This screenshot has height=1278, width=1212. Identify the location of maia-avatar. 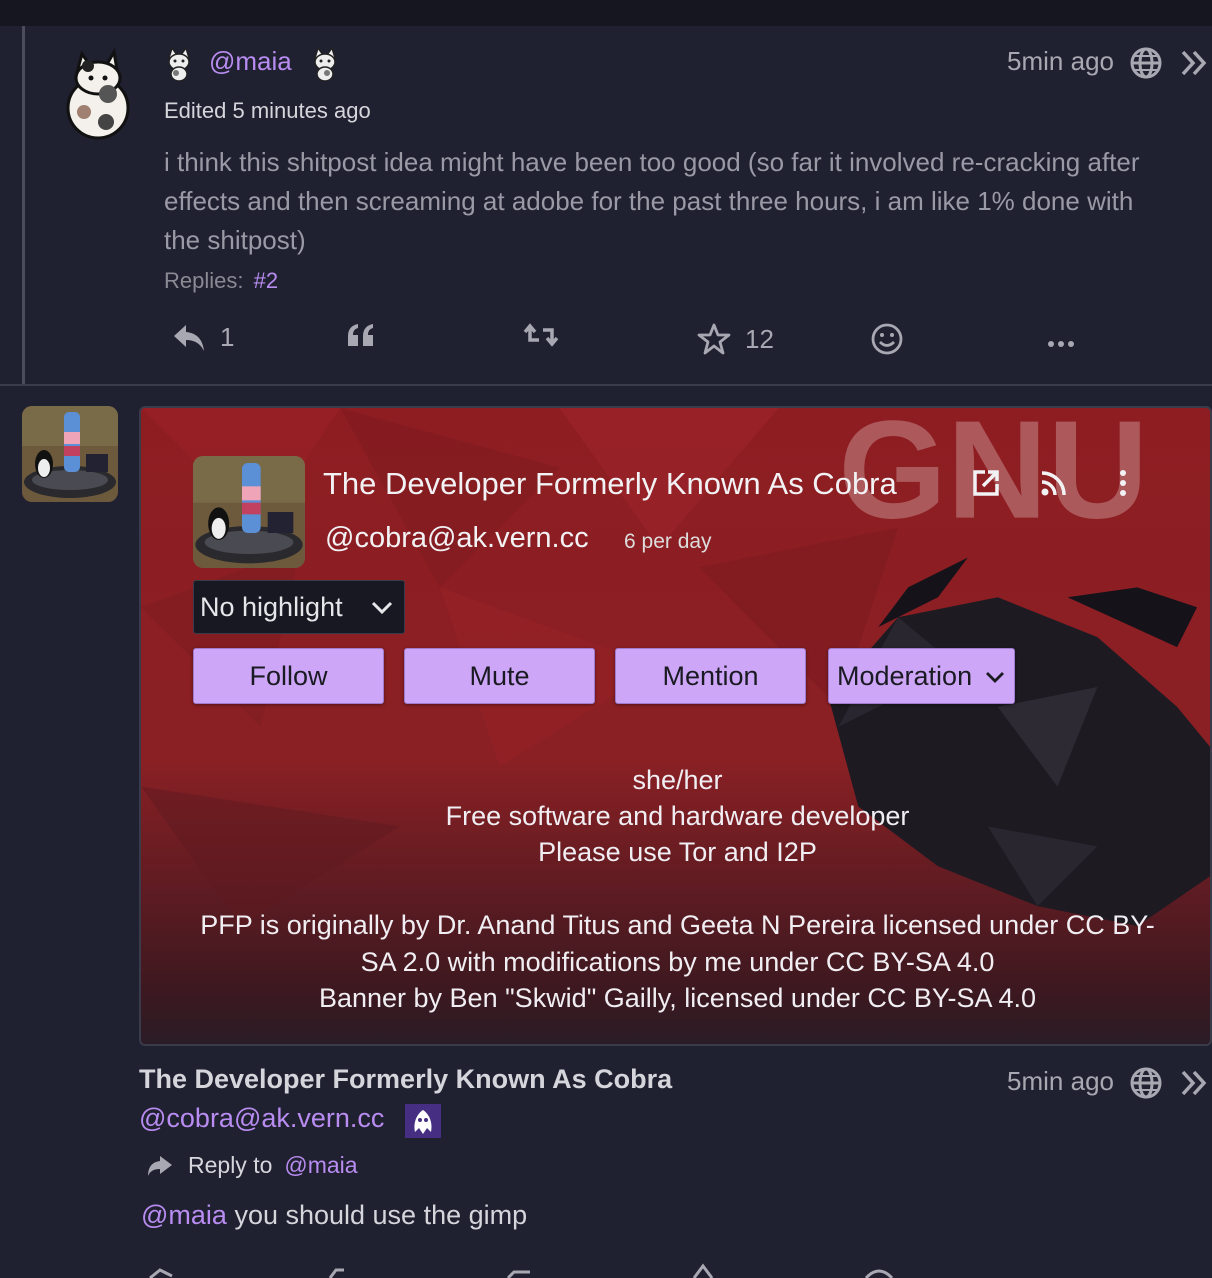
(96, 94).